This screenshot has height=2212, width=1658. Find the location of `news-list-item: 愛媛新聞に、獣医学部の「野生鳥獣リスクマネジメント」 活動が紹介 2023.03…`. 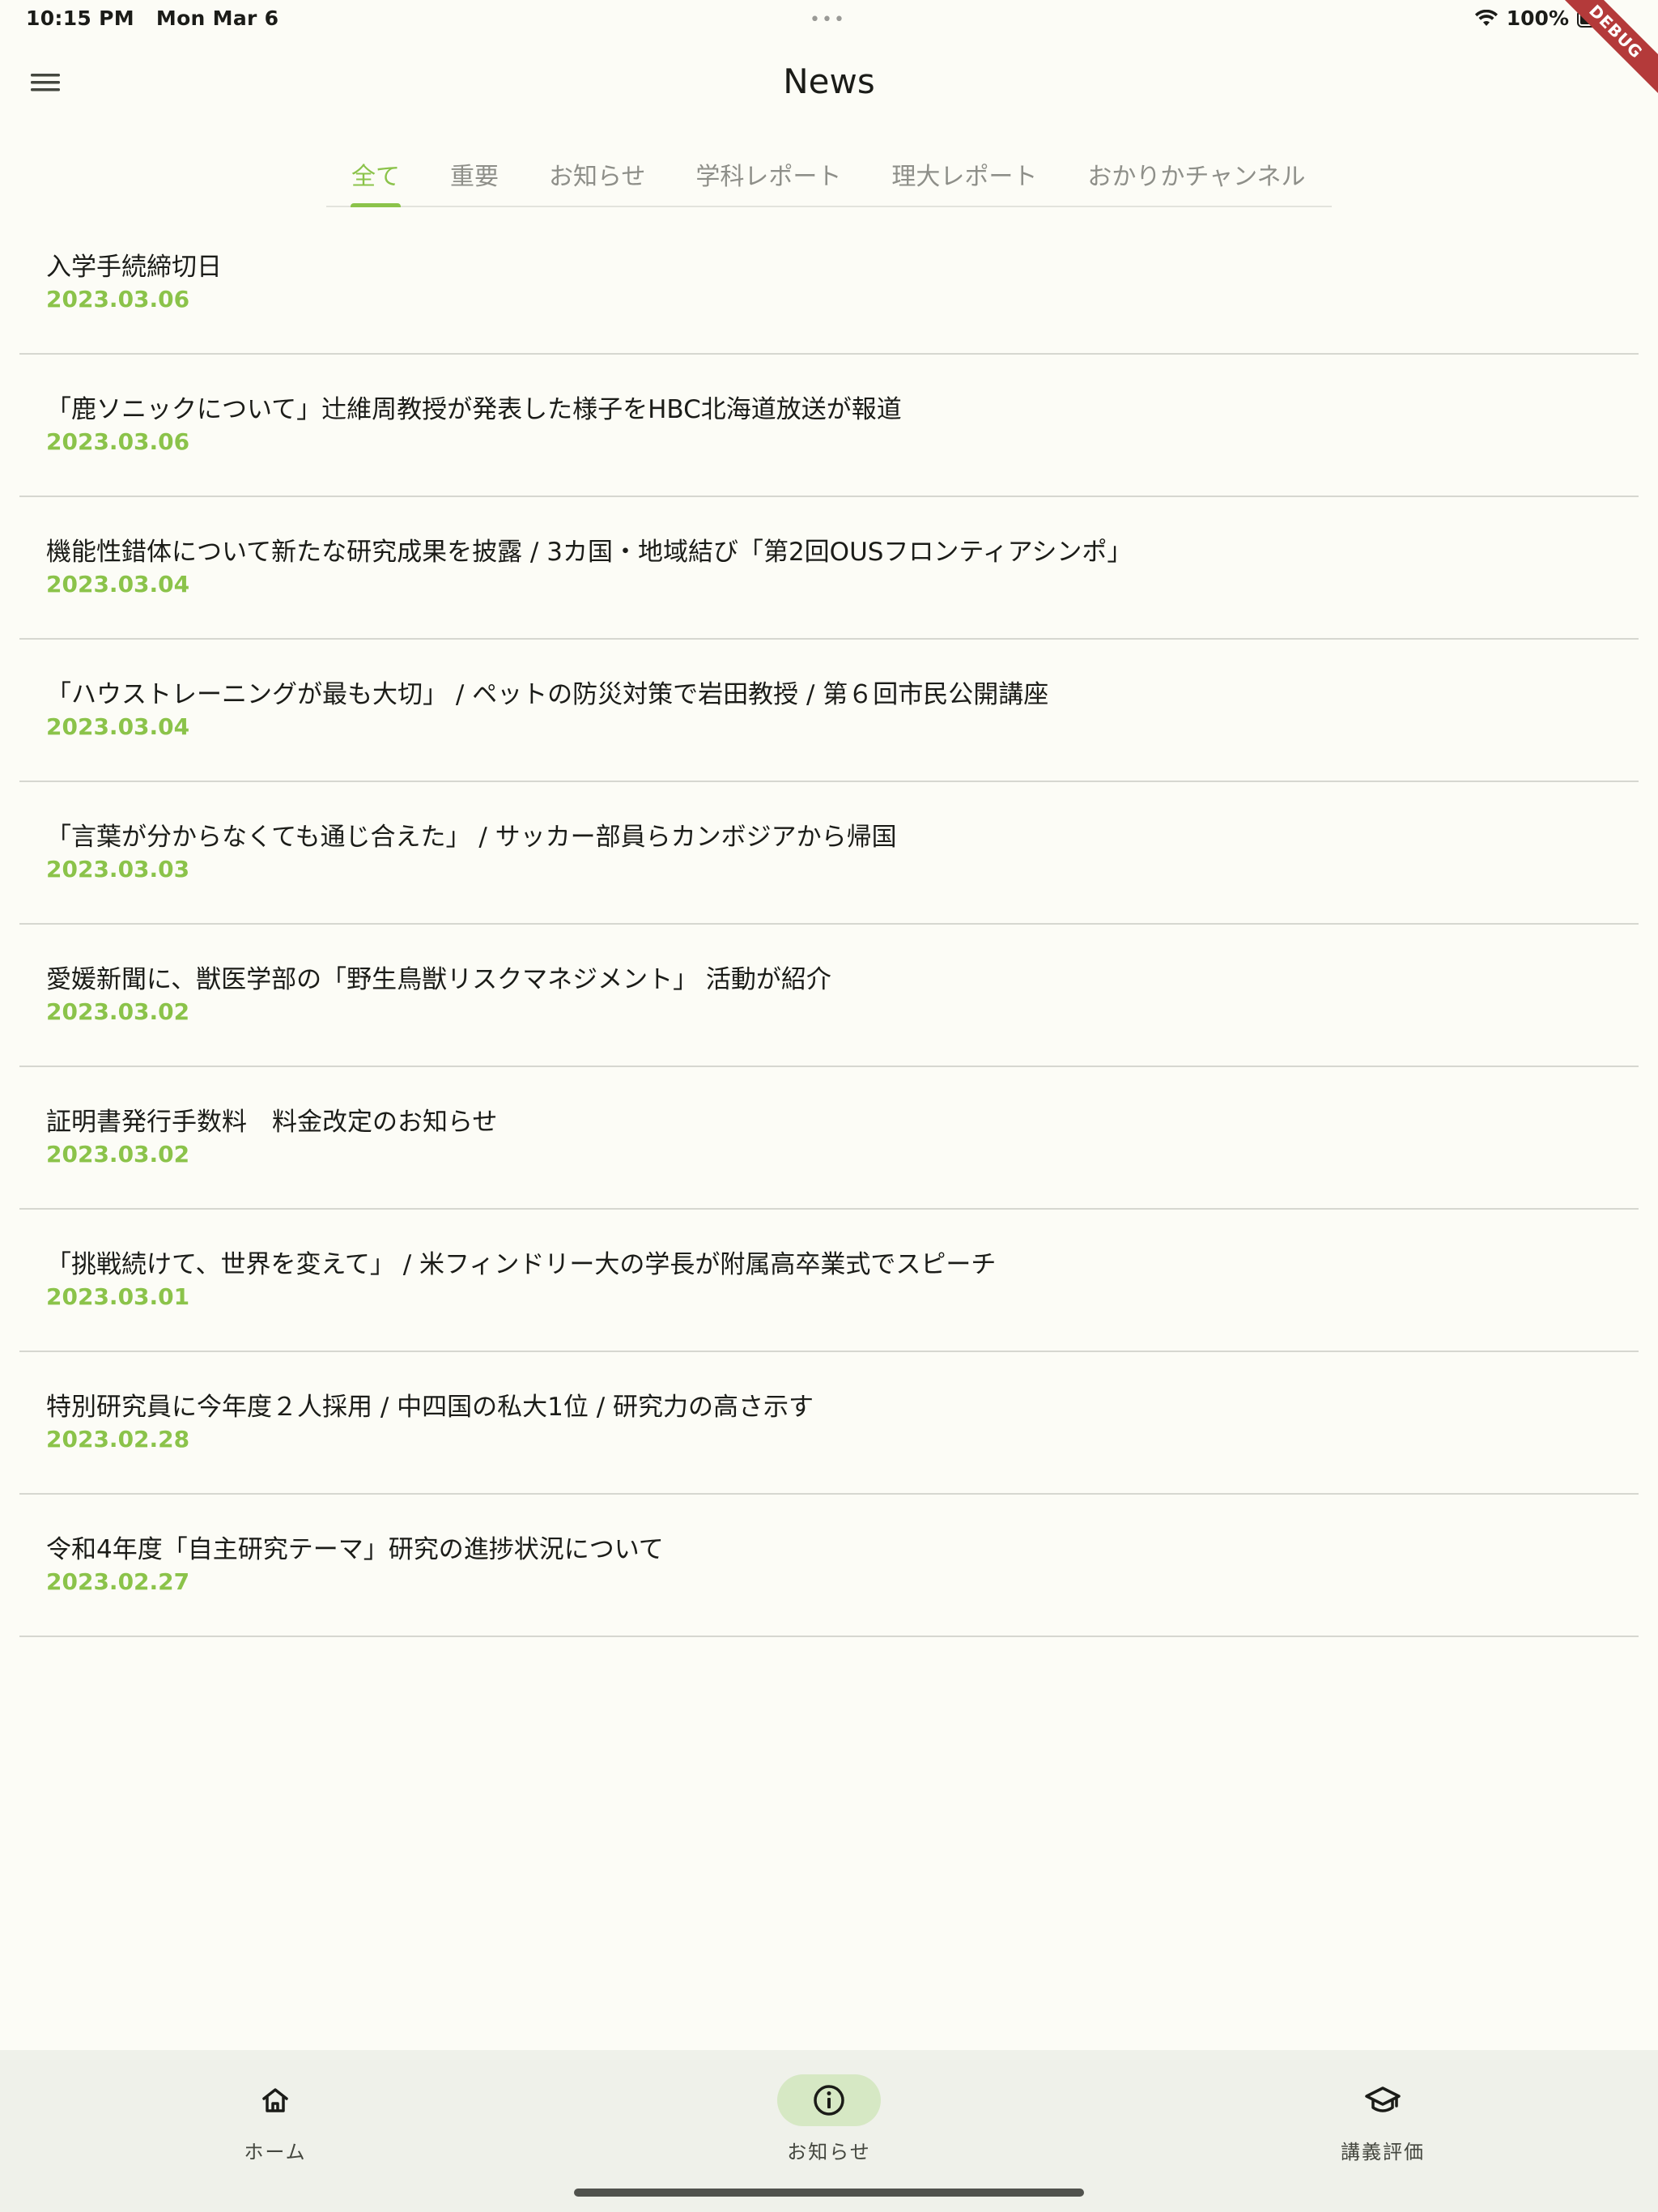

news-list-item: 愛媛新聞に、獣医学部の「野生鳥獣リスクマネジメント」 活動が紹介 2023.03… is located at coordinates (829, 996).